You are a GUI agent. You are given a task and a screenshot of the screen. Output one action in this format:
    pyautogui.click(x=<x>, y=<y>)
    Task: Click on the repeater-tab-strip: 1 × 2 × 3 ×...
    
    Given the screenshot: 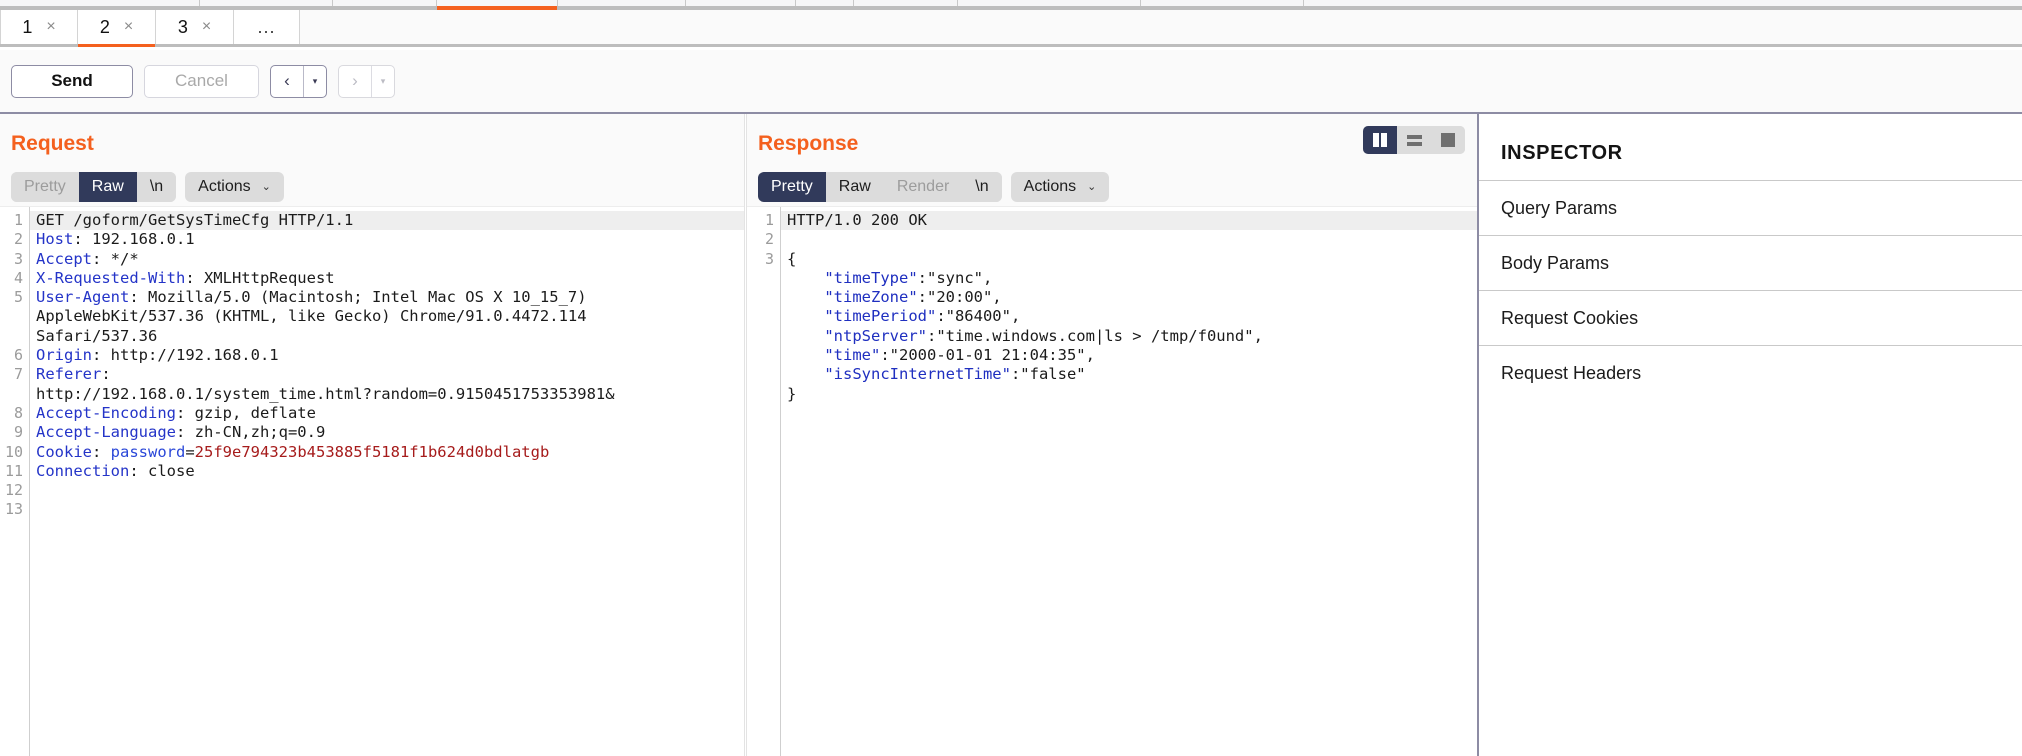 What is the action you would take?
    pyautogui.click(x=1011, y=28)
    